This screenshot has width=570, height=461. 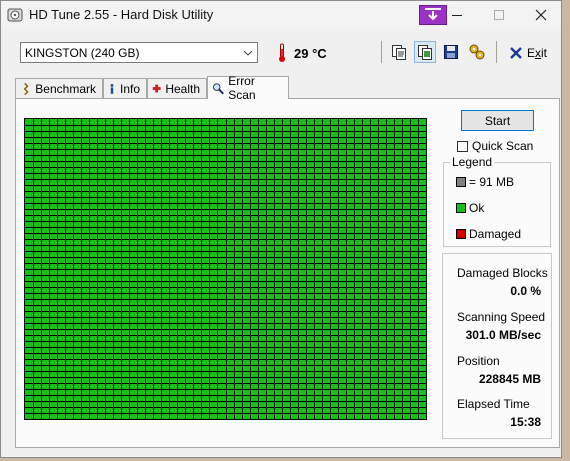 I want to click on title-bar: HD Tune 2.55 - Hard Disk Utility, so click(x=281, y=15).